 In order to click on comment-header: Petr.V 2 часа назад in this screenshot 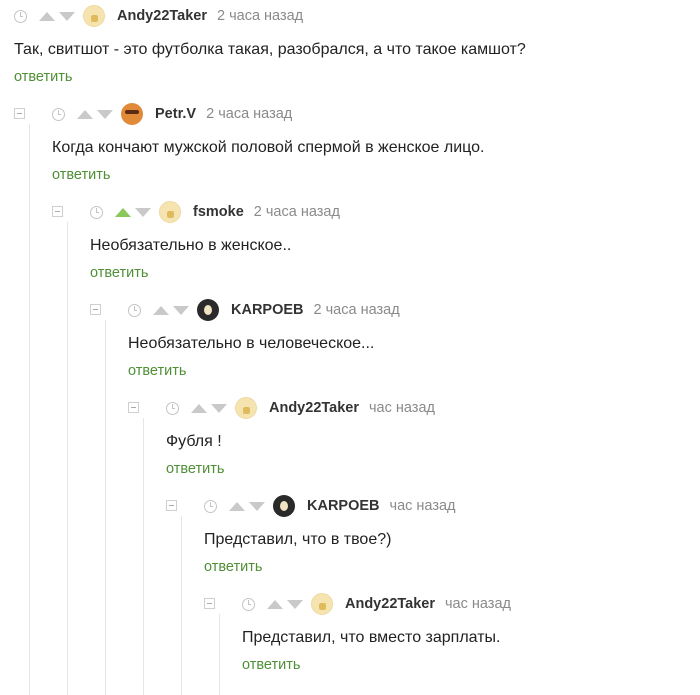, I will do `click(172, 114)`.